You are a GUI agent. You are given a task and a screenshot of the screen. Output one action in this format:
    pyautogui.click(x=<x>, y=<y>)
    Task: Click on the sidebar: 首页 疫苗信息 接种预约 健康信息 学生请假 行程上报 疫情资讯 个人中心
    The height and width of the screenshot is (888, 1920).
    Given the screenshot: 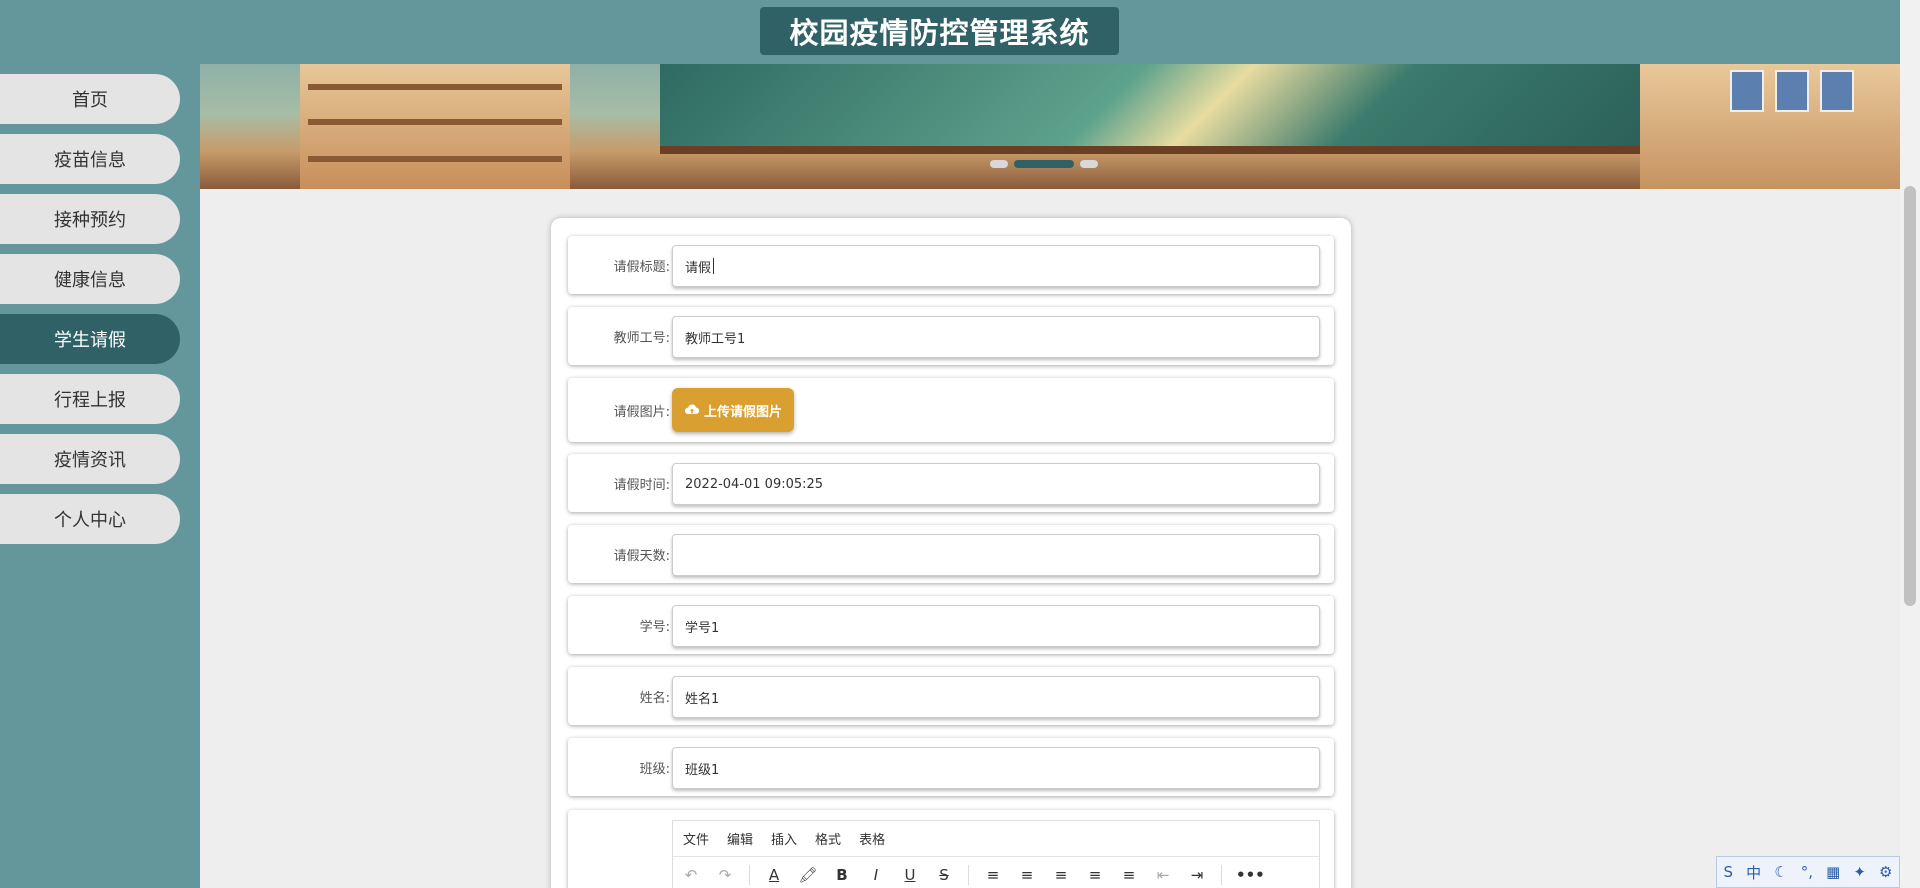 What is the action you would take?
    pyautogui.click(x=100, y=476)
    